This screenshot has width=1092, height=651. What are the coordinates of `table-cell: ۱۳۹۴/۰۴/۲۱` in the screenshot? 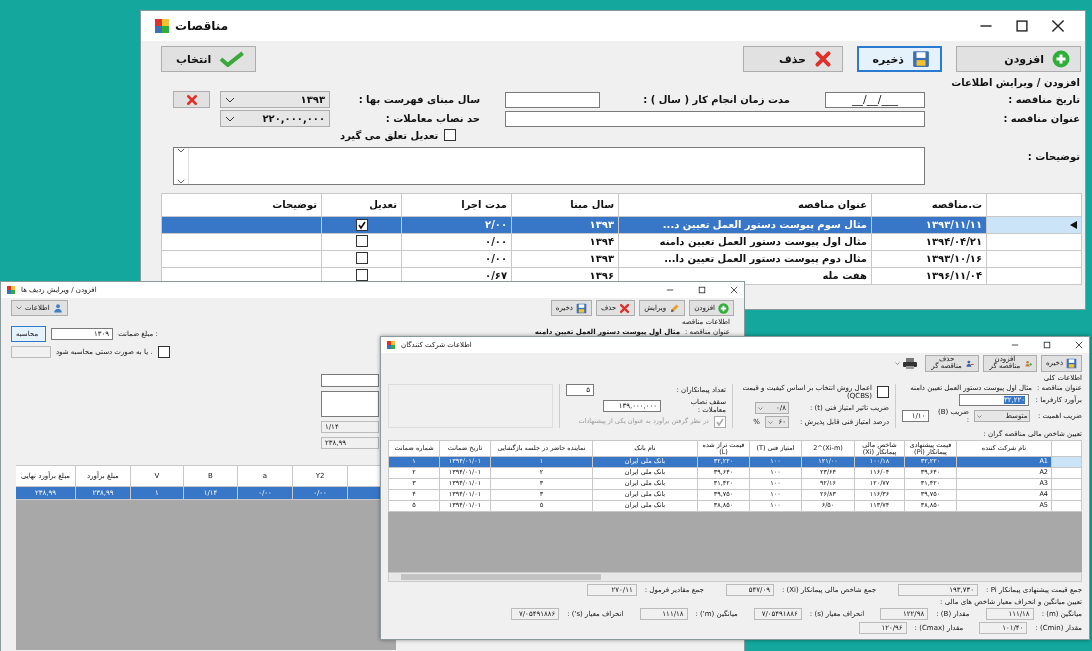 It's located at (929, 242).